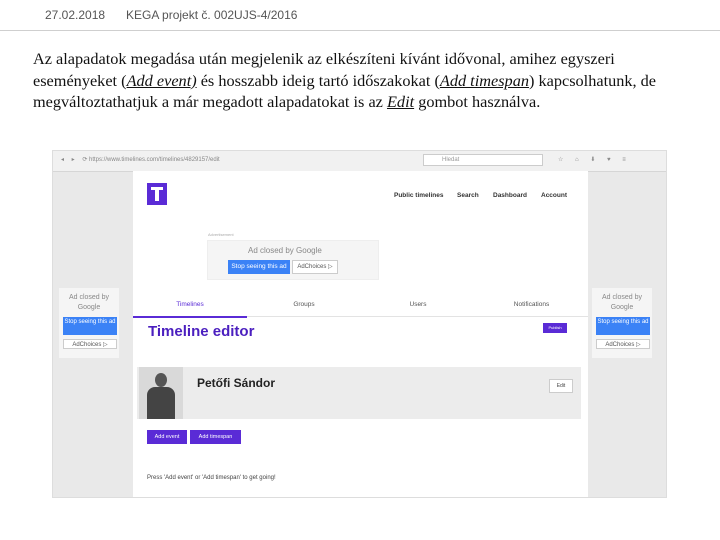  What do you see at coordinates (561, 386) in the screenshot?
I see `edit-button: Edit` at bounding box center [561, 386].